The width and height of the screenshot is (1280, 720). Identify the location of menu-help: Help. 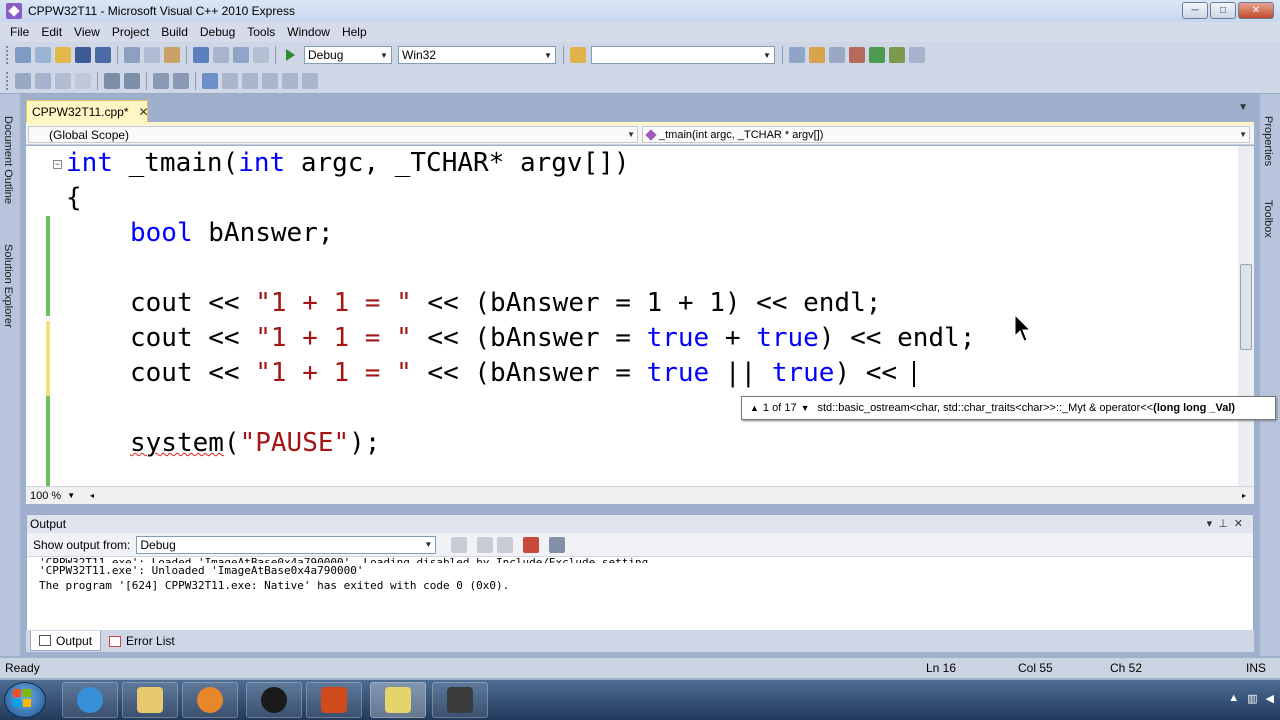
(354, 32).